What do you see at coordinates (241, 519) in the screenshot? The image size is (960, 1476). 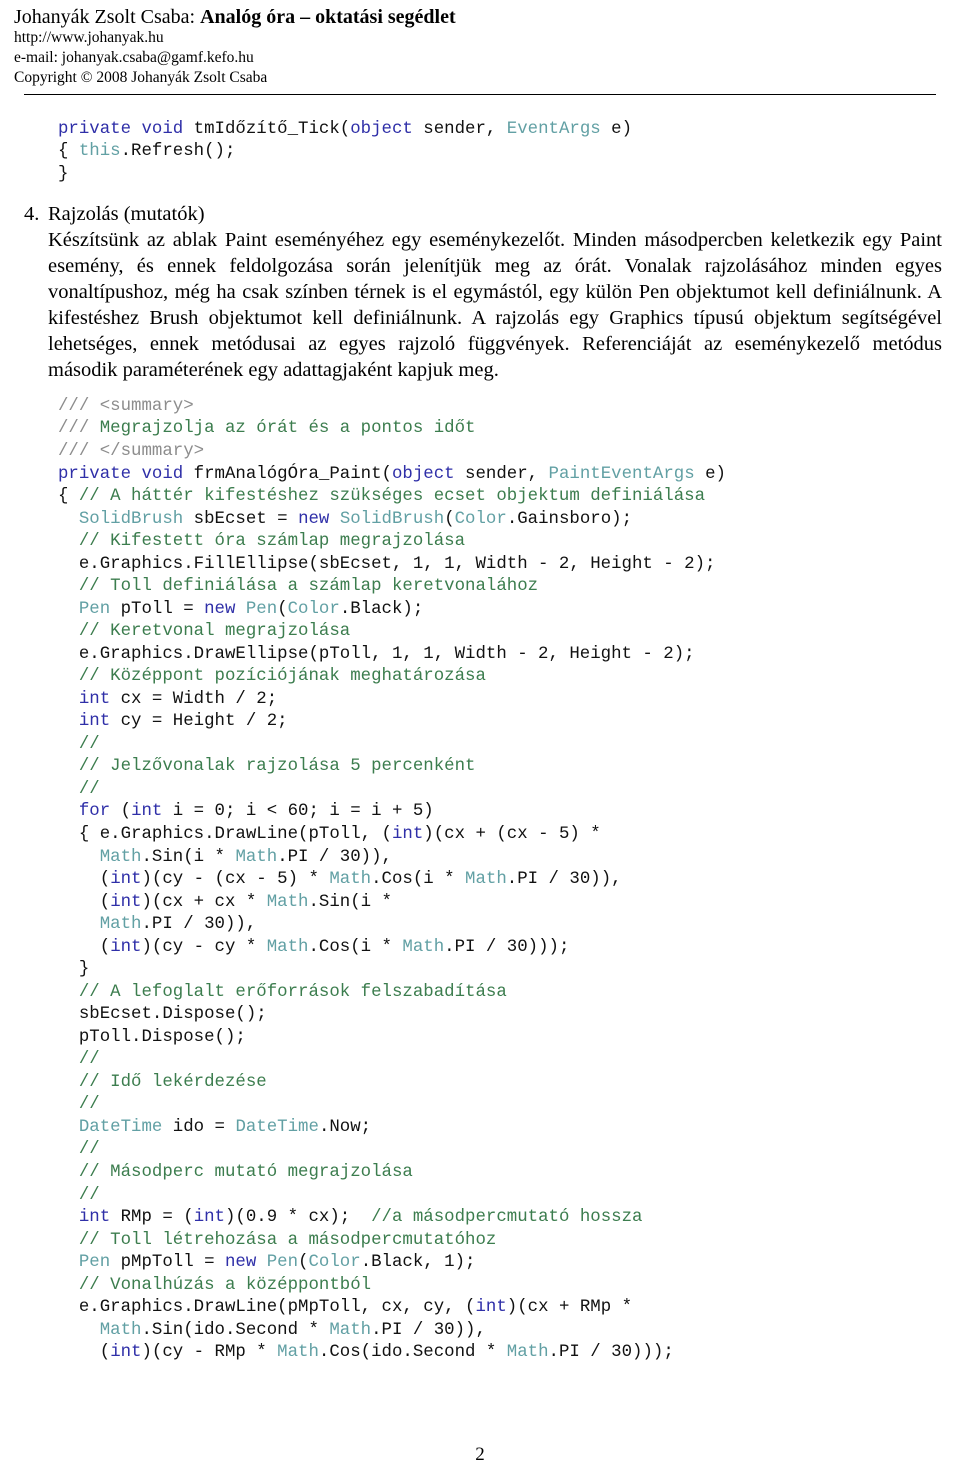 I see `code-token: sbEcset =` at bounding box center [241, 519].